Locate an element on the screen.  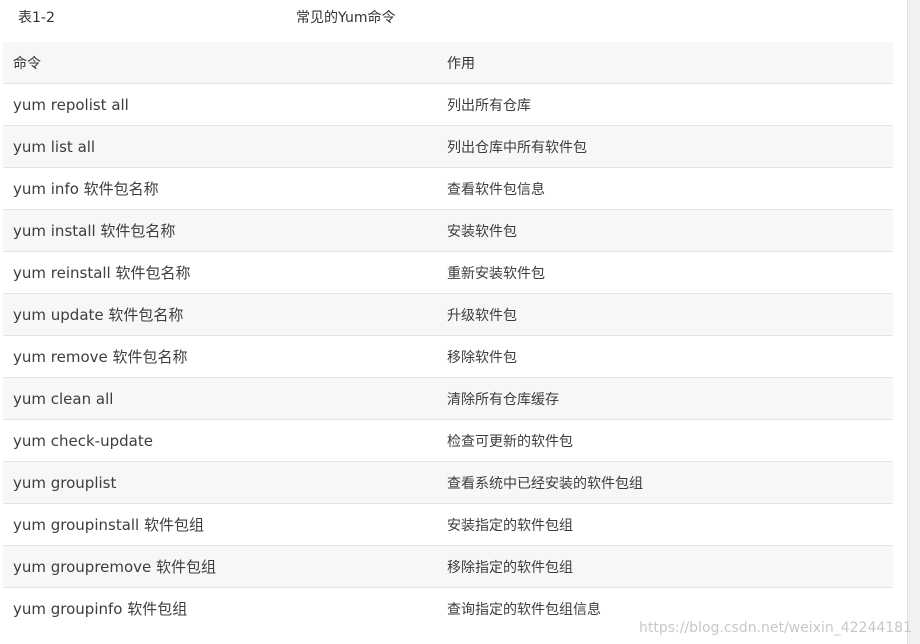
table-row: yum clean all 清除所有仓库缓存 is located at coordinates (448, 398).